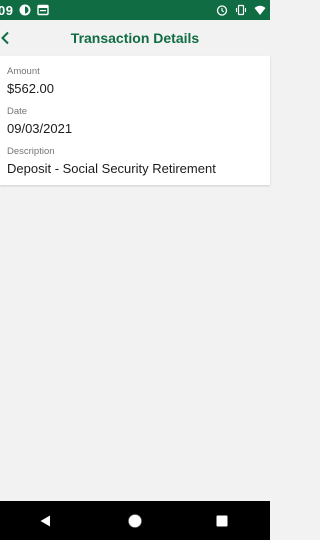 This screenshot has height=540, width=320. I want to click on date-label: Date, so click(17, 111).